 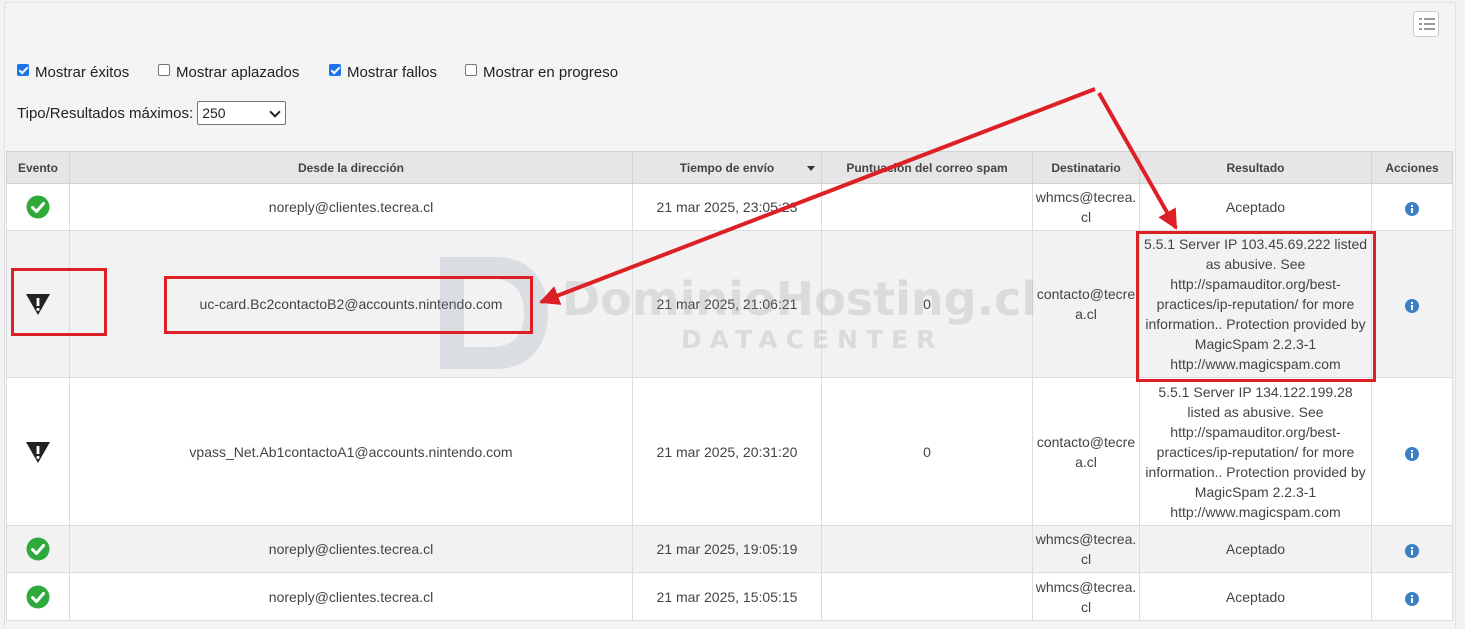 I want to click on filter-show-deferred: Mostrar aplazados, so click(x=229, y=72).